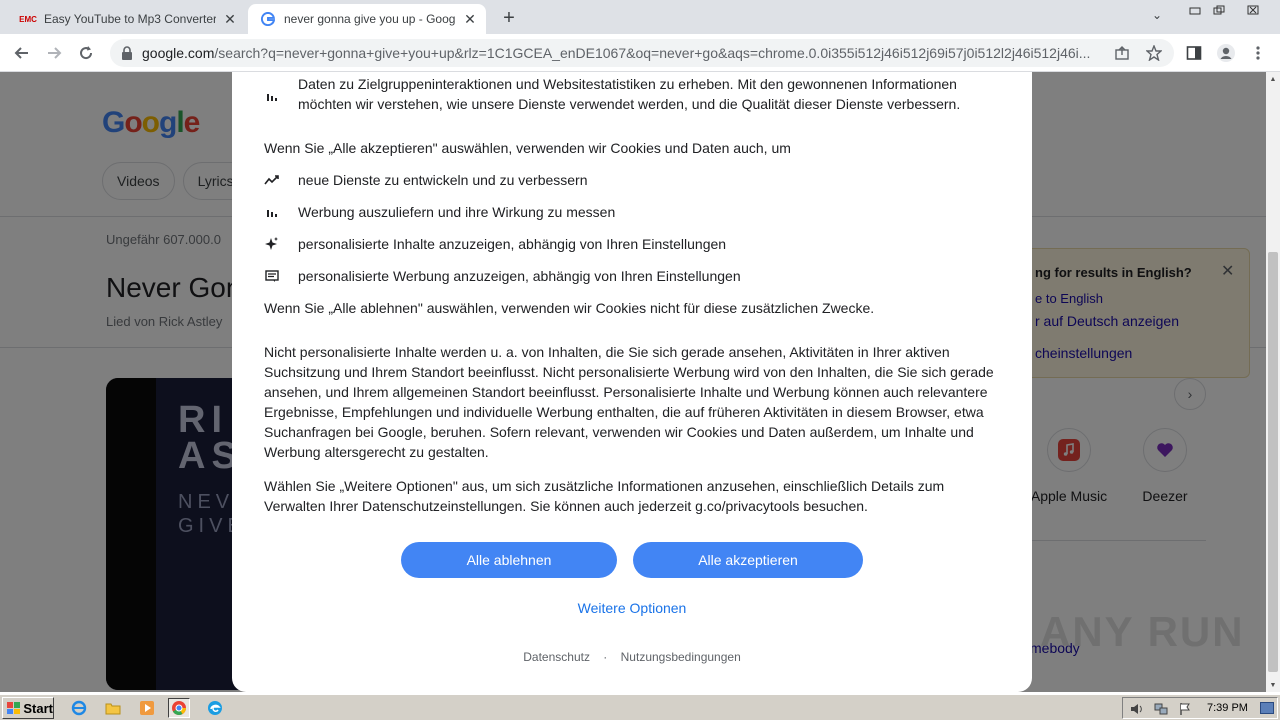 The width and height of the screenshot is (1280, 720). What do you see at coordinates (1194, 53) in the screenshot?
I see `side-panel-icon` at bounding box center [1194, 53].